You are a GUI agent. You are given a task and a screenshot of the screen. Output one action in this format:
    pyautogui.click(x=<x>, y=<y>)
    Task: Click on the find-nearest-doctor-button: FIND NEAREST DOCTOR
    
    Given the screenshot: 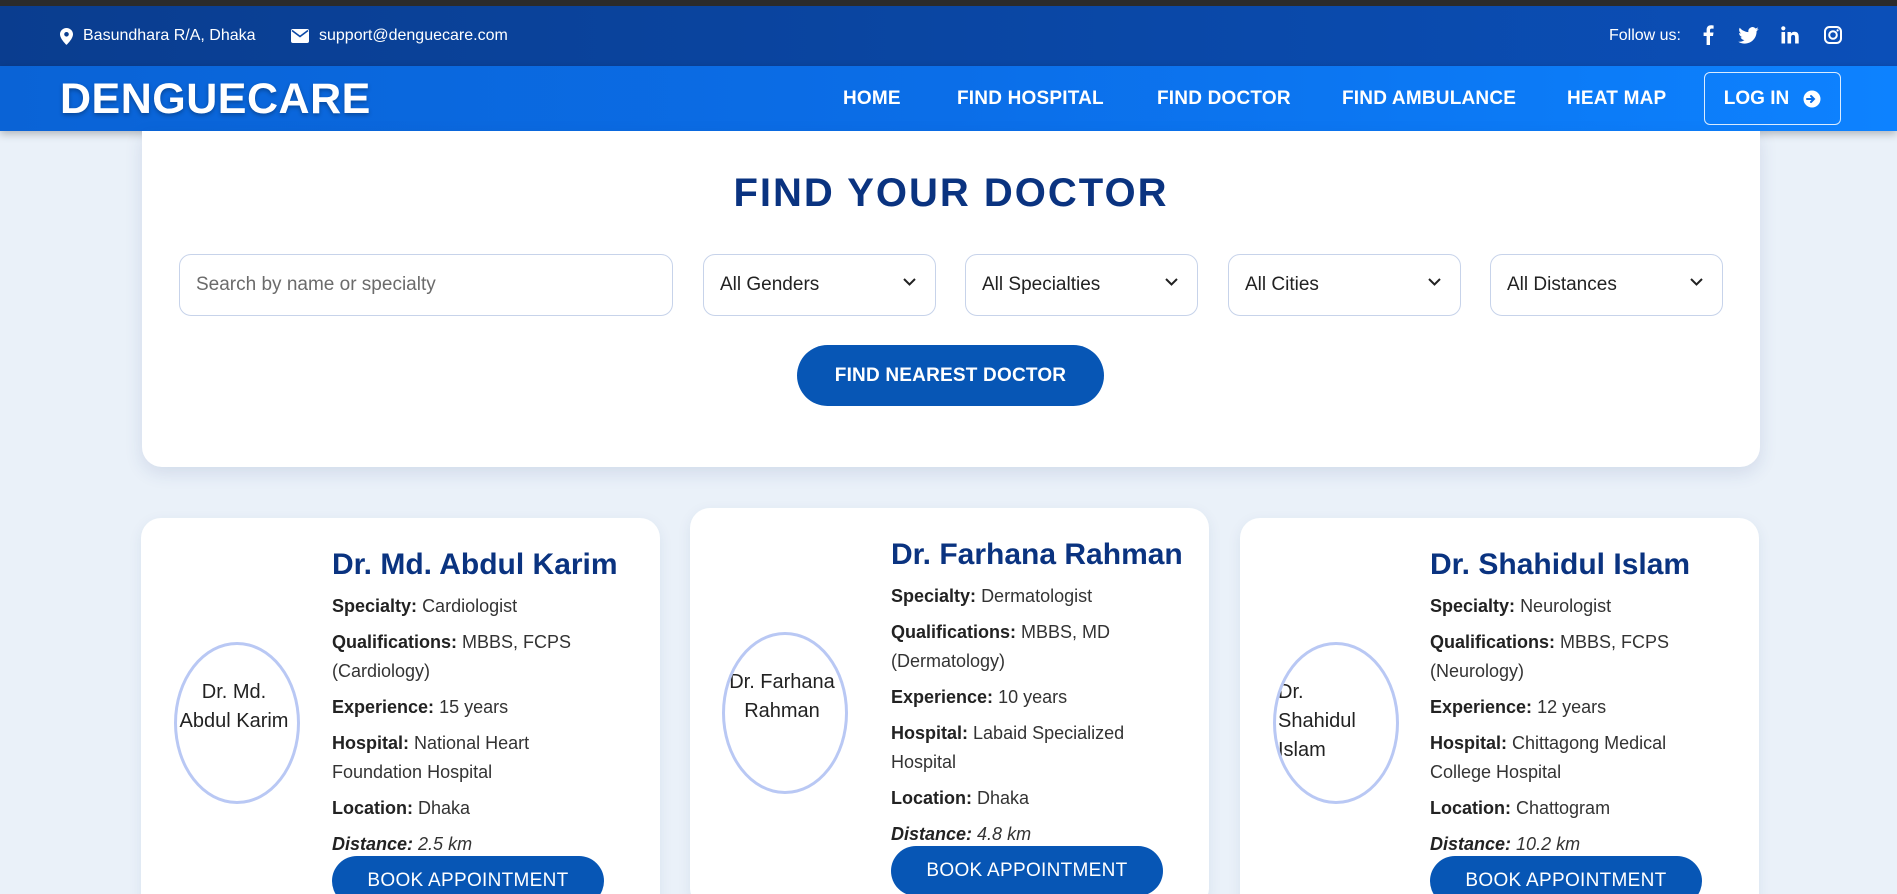 What is the action you would take?
    pyautogui.click(x=950, y=375)
    